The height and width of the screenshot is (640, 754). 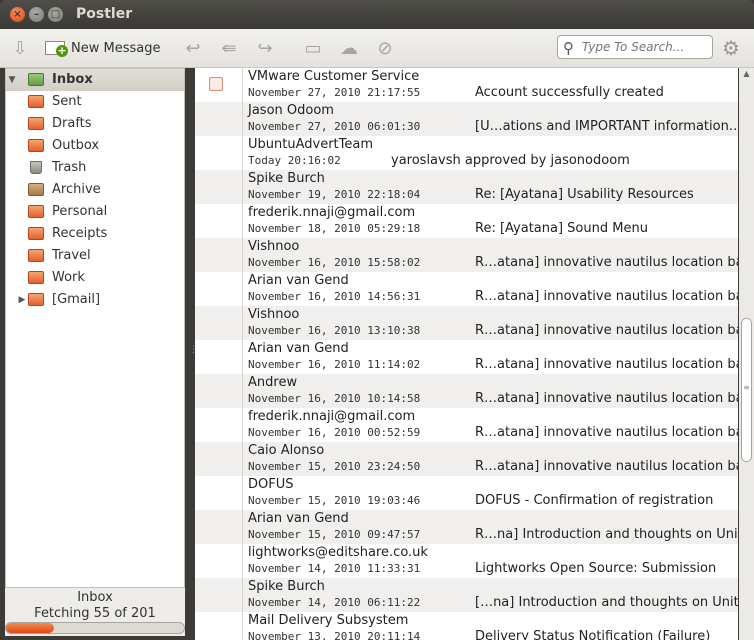 I want to click on reply-all-icon: ⇚, so click(x=229, y=48).